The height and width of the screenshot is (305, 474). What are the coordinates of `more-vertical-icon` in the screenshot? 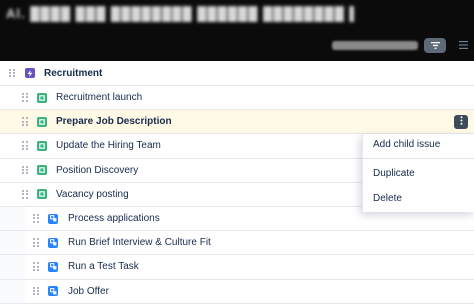 It's located at (461, 122).